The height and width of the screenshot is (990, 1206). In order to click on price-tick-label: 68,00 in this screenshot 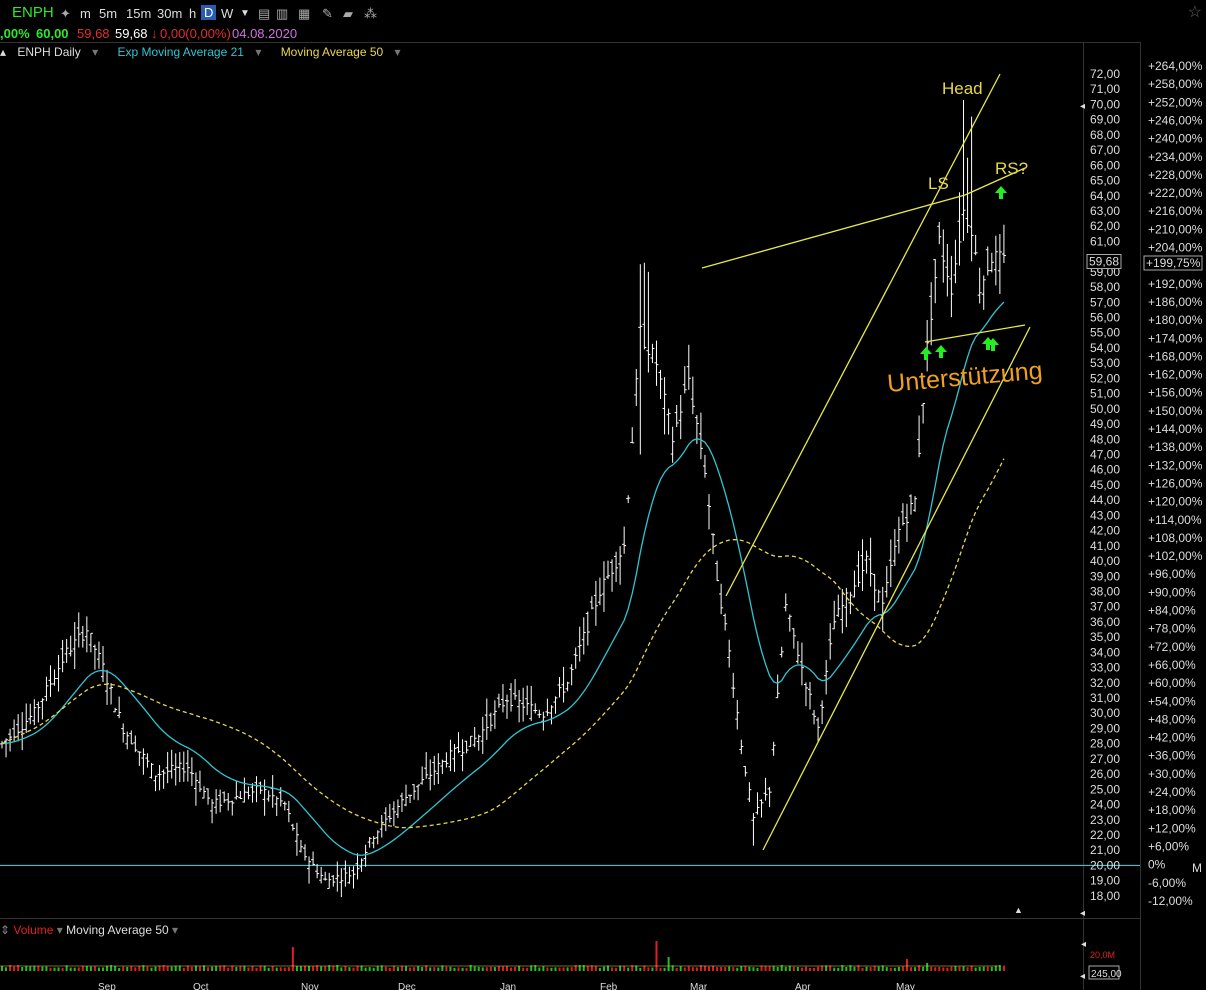, I will do `click(1105, 135)`.